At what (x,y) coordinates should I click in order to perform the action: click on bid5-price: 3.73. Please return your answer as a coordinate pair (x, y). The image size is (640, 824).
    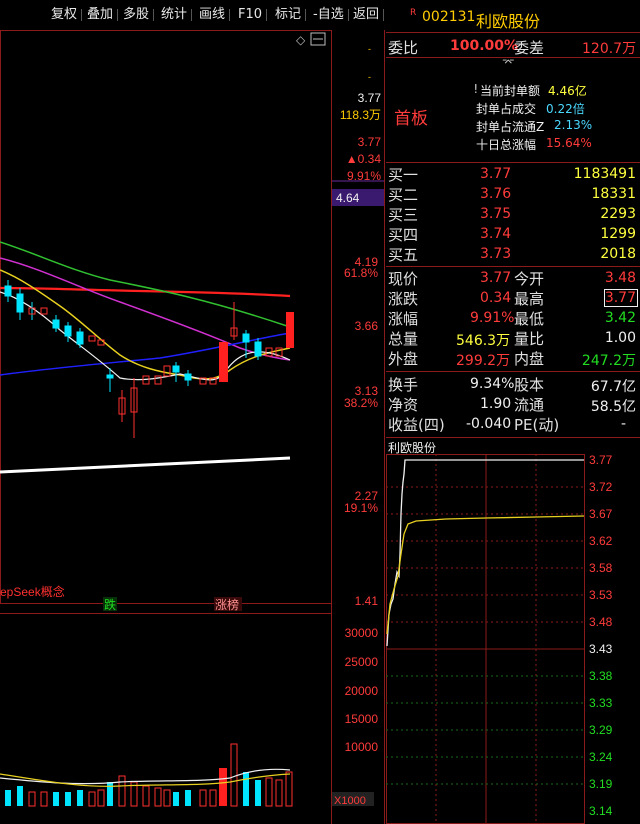
    Looking at the image, I should click on (495, 254).